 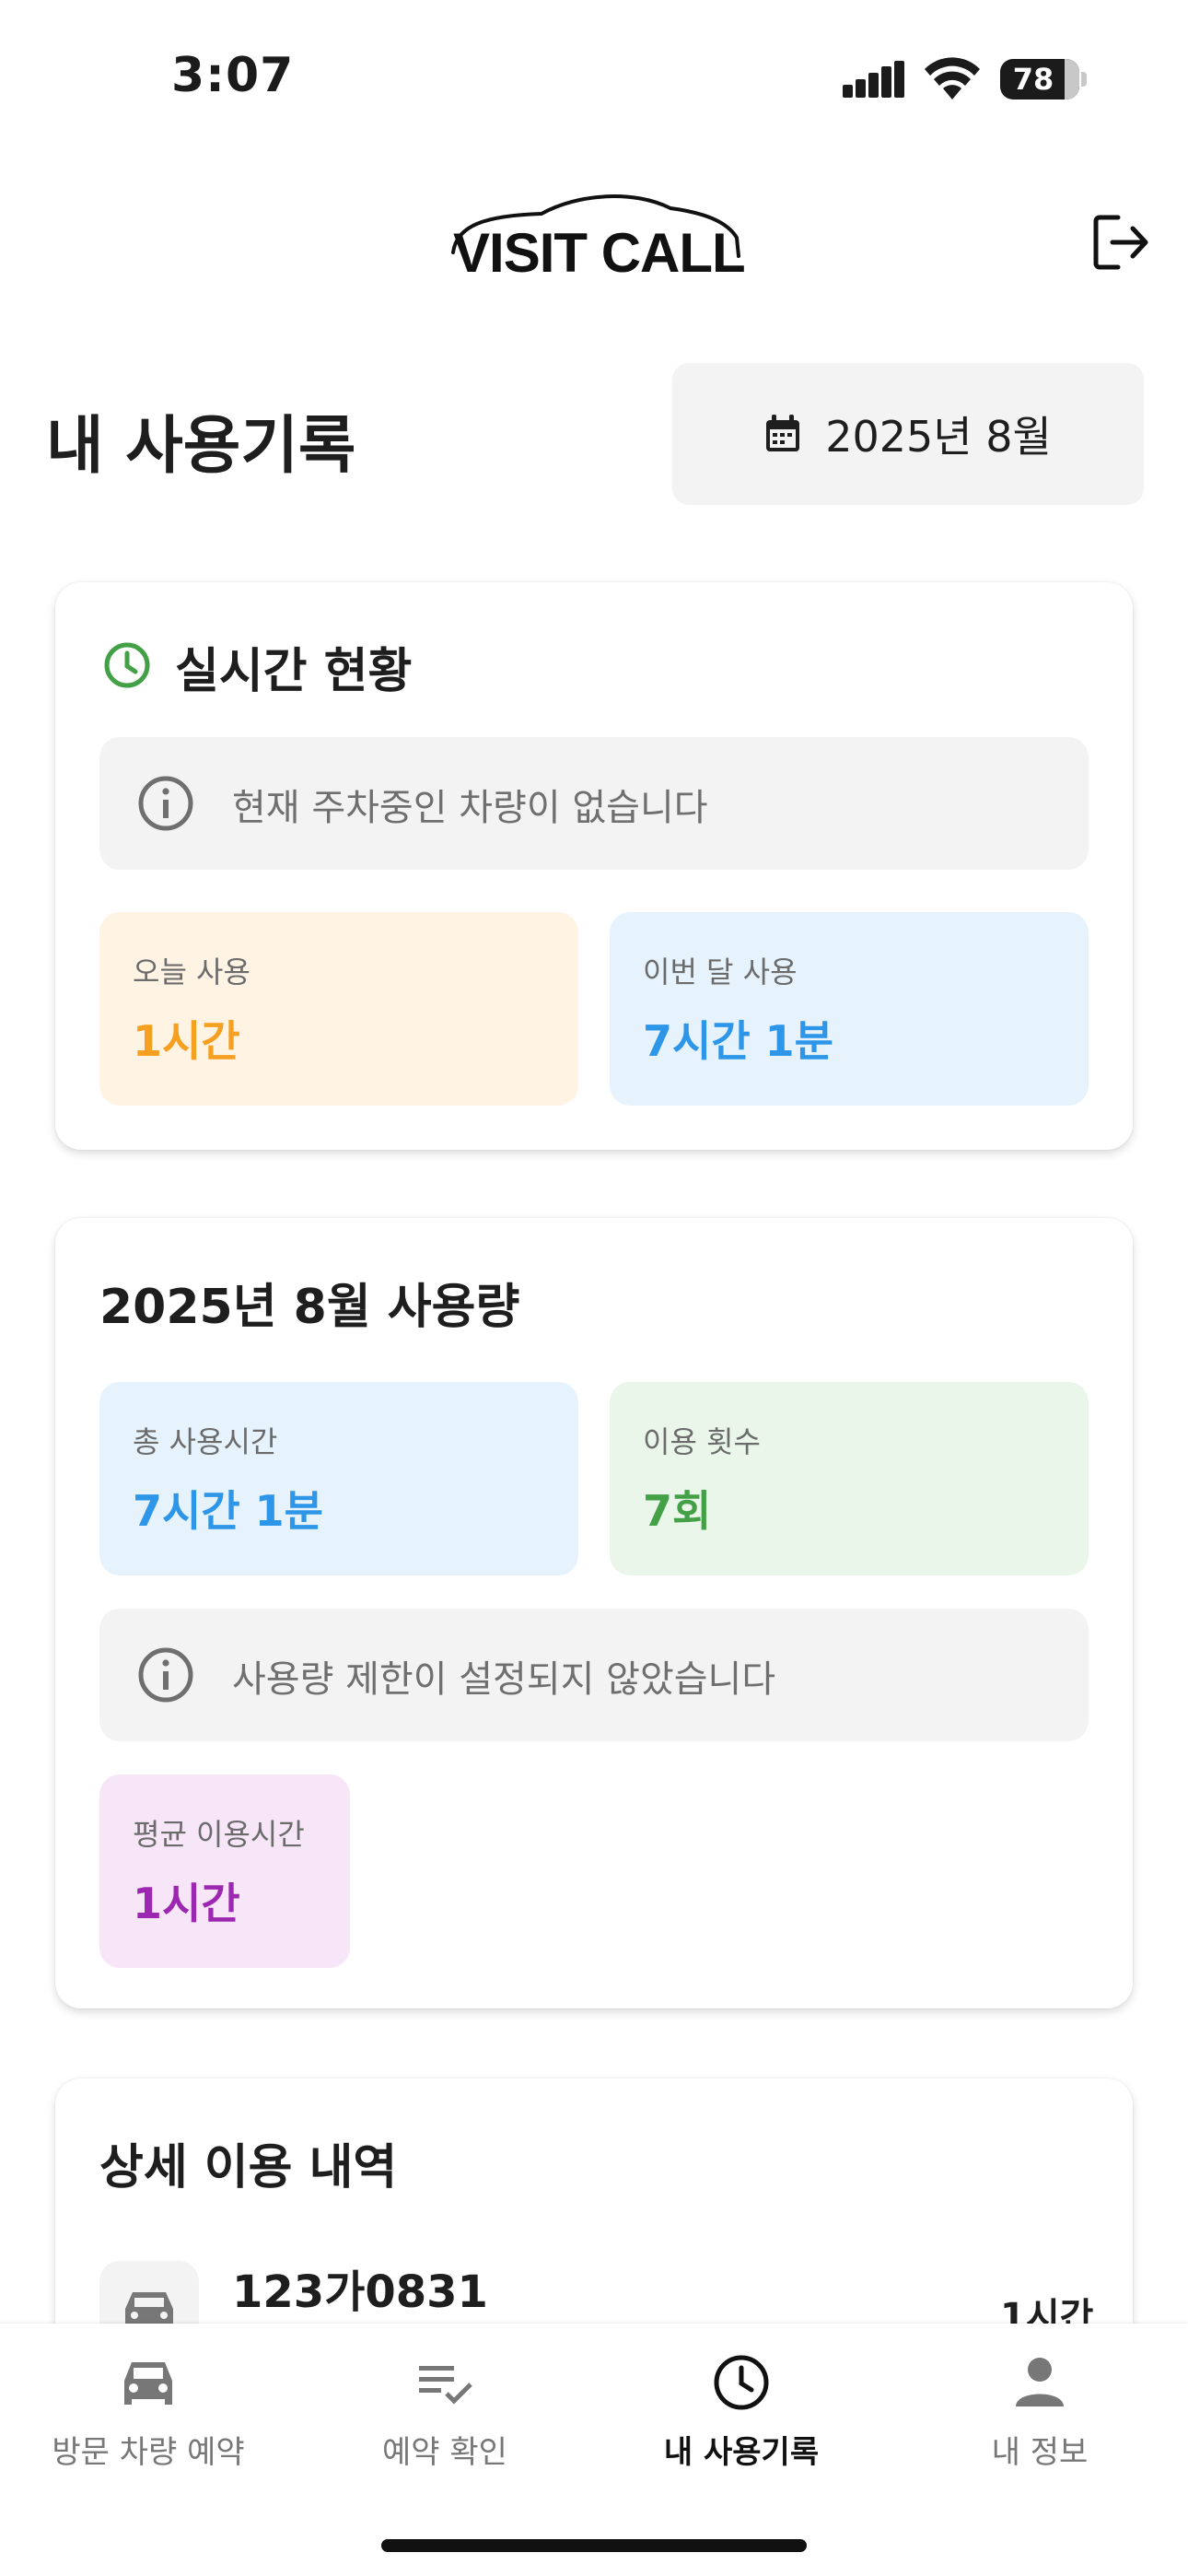 What do you see at coordinates (294, 671) in the screenshot?
I see `realtime-title: 실시간 현황` at bounding box center [294, 671].